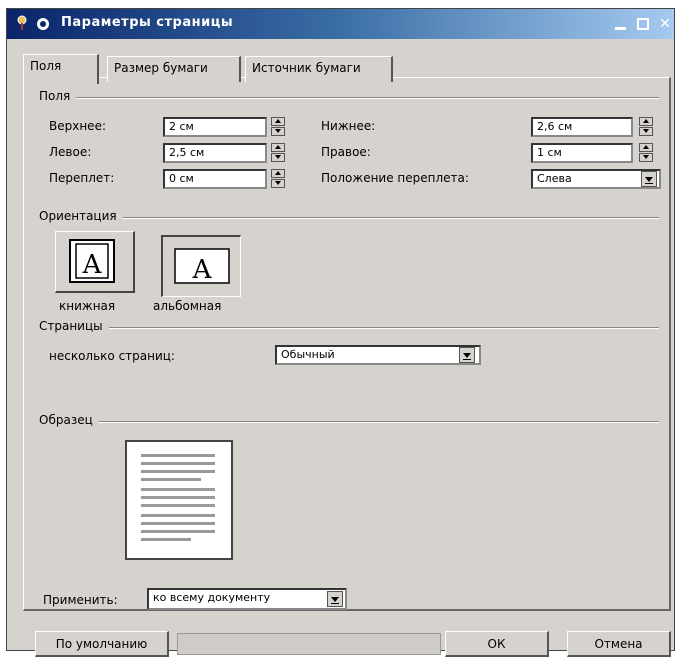 The height and width of the screenshot is (657, 681). What do you see at coordinates (621, 24) in the screenshot?
I see `minimize-button` at bounding box center [621, 24].